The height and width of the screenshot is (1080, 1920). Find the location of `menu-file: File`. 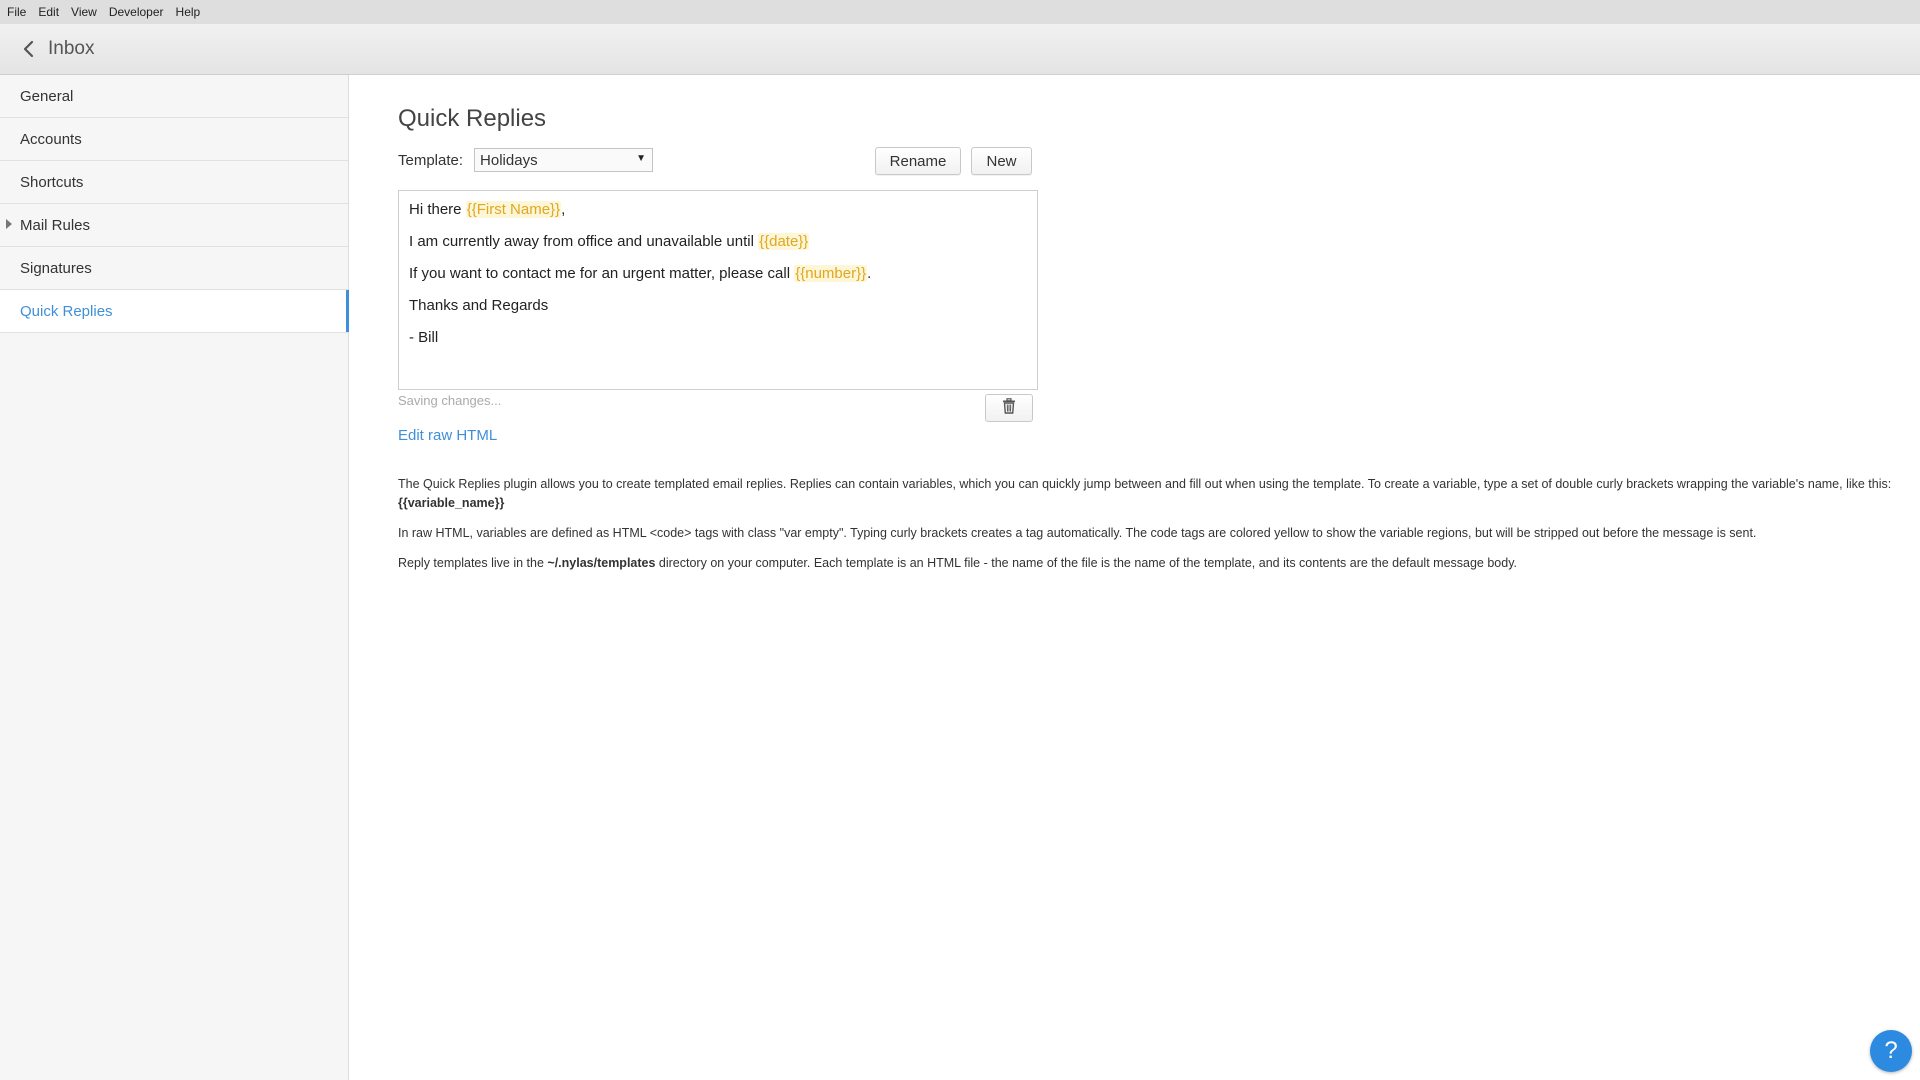

menu-file: File is located at coordinates (15, 12).